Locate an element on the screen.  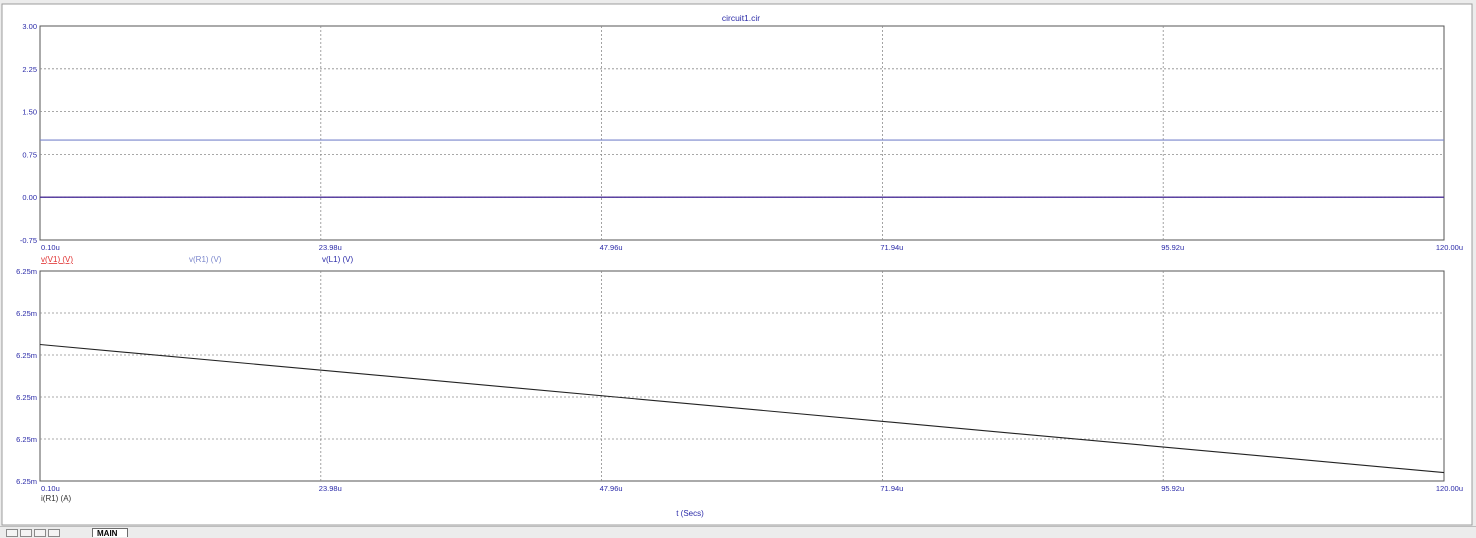
legend-v-v1: v(V1) (V) is located at coordinates (57, 259).